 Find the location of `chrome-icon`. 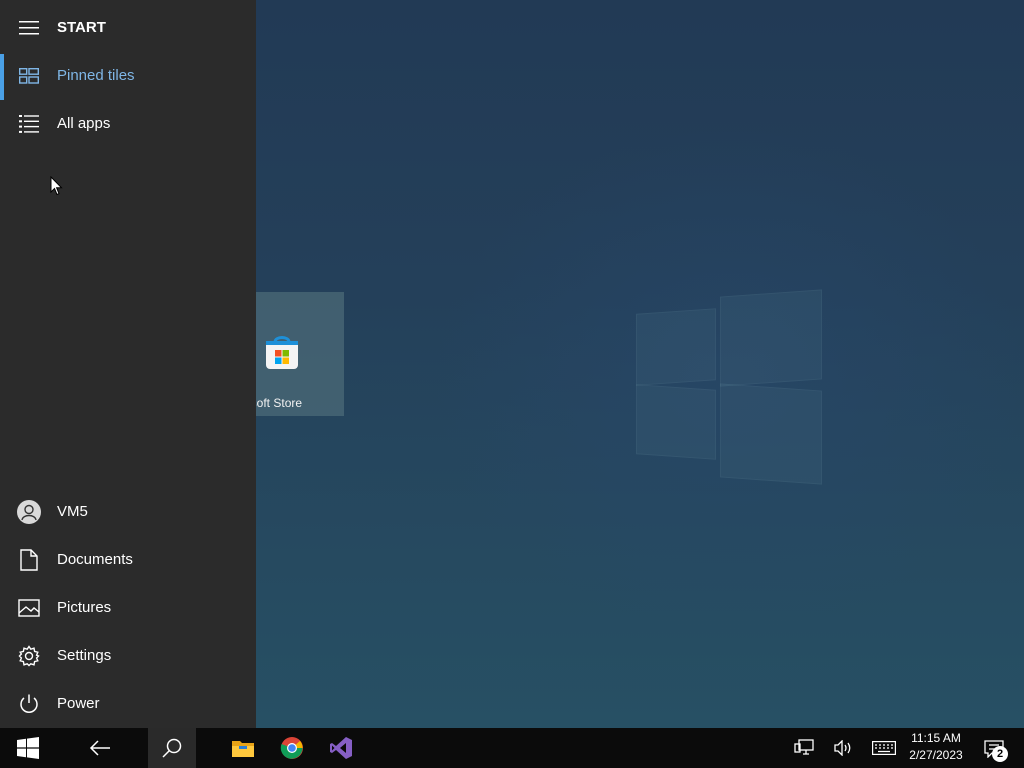

chrome-icon is located at coordinates (291, 748).